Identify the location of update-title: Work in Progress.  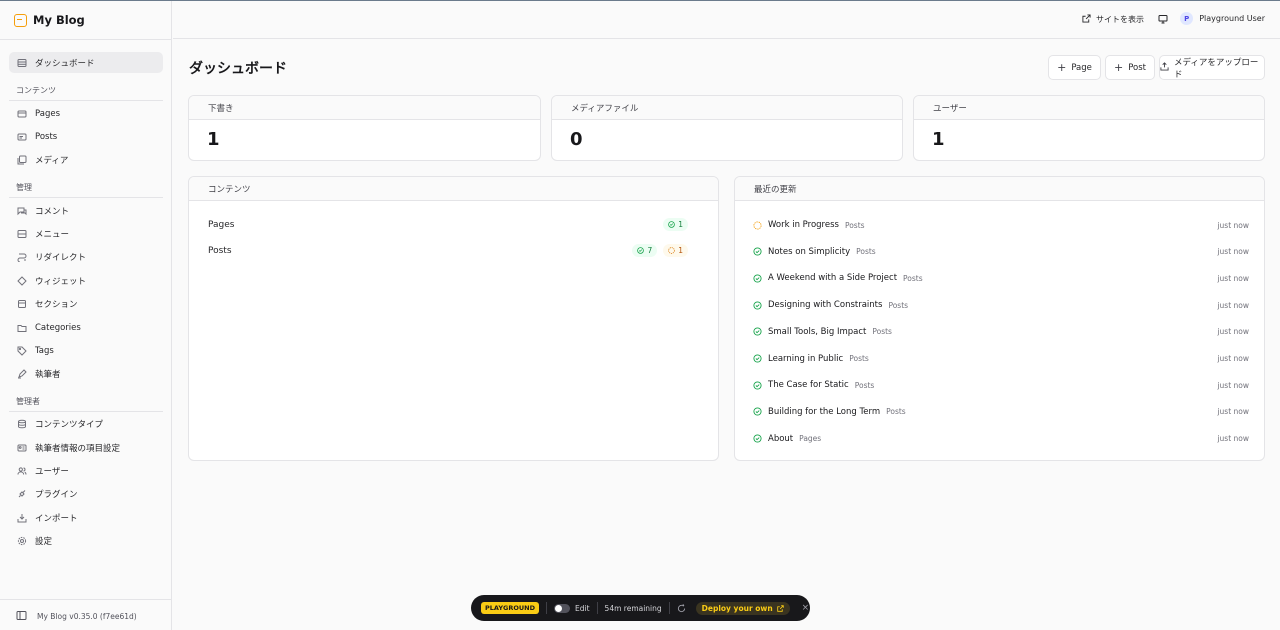
(803, 225).